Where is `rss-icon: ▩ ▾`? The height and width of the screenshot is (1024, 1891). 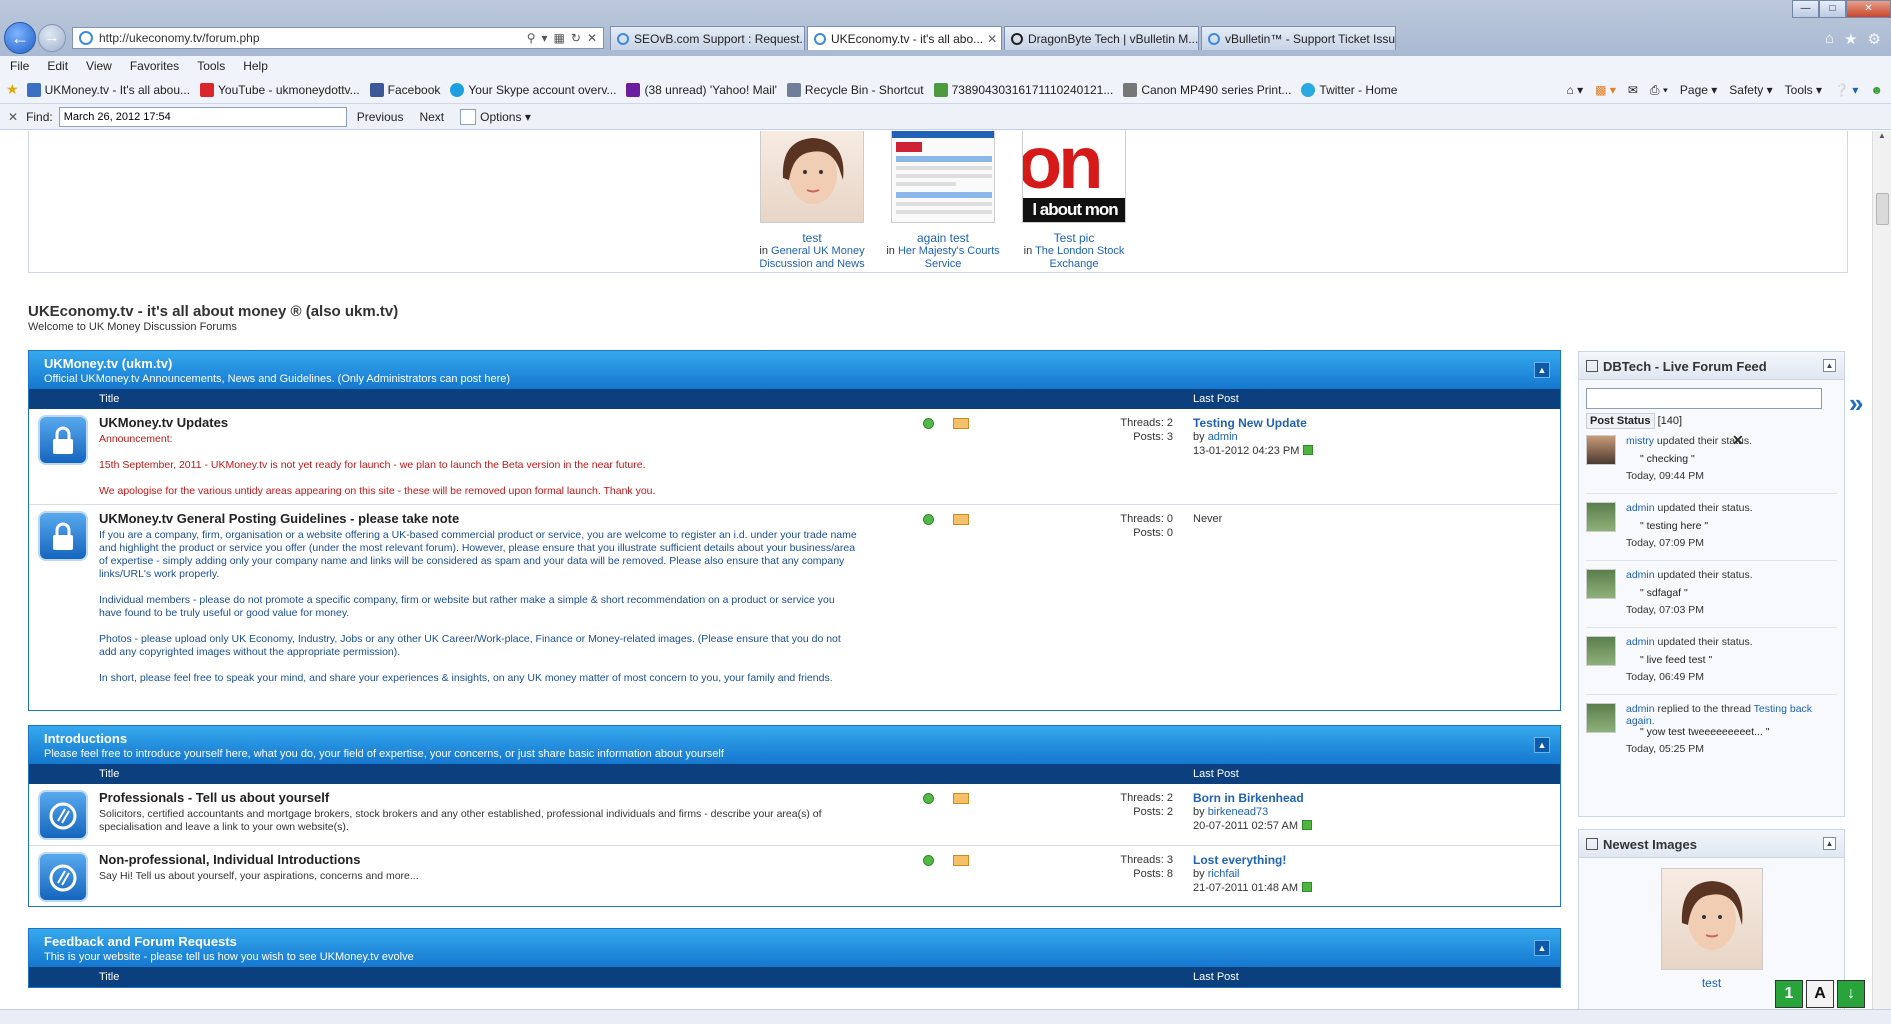 rss-icon: ▩ ▾ is located at coordinates (1605, 90).